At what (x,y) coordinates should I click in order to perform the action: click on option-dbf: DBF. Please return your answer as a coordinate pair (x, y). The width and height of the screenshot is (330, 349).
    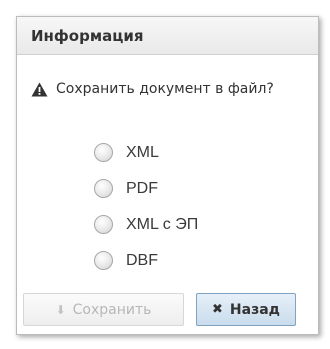
    Looking at the image, I should click on (146, 260).